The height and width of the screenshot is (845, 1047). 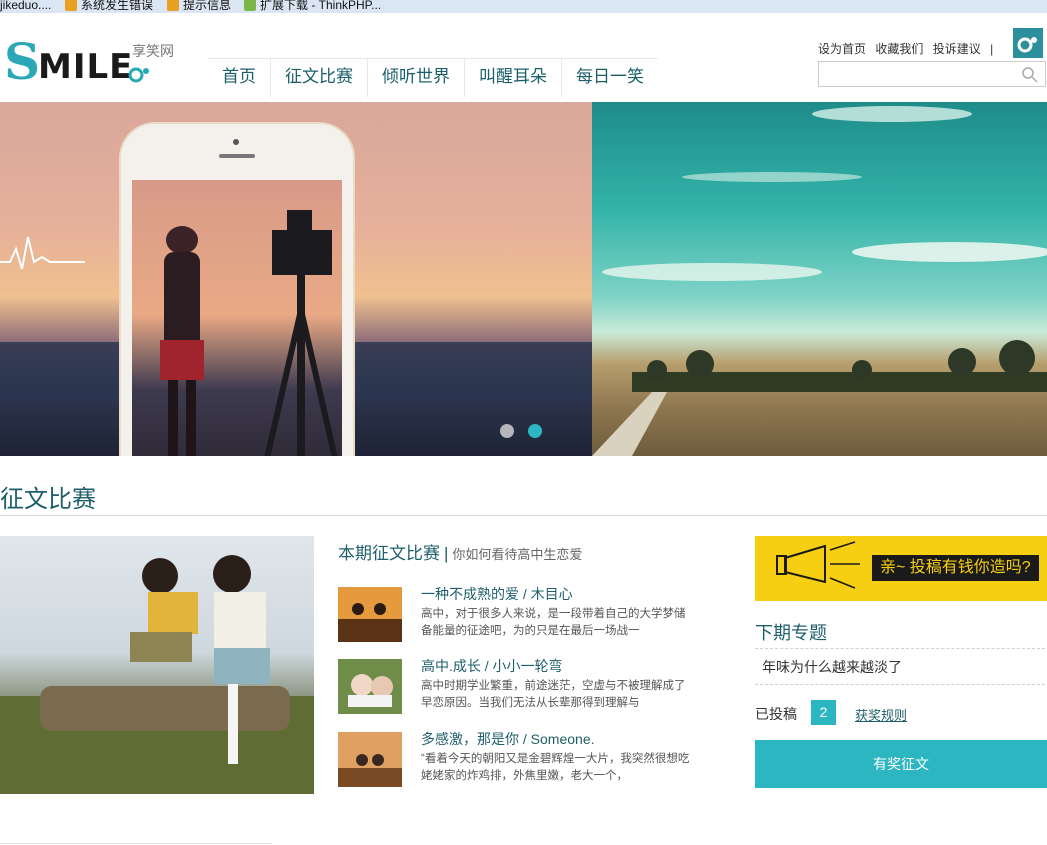 I want to click on contest-feature-image, so click(x=157, y=665).